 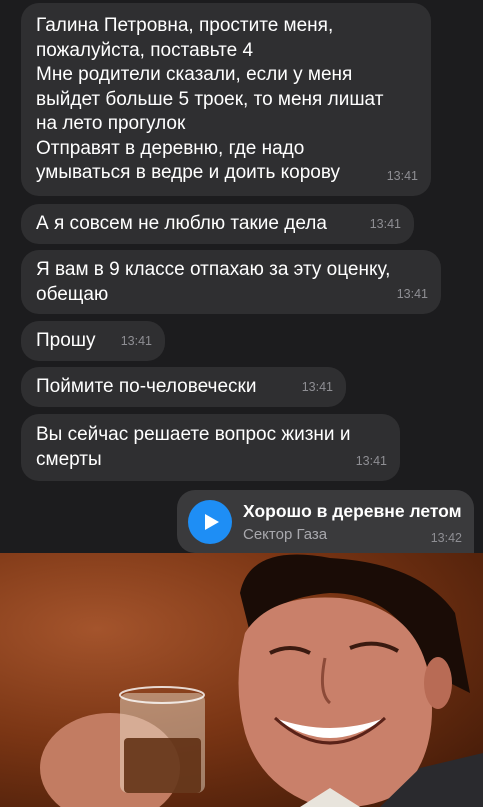 I want to click on message-text: Вы сейчас решаете вопрос жизни и смерты, so click(x=193, y=447).